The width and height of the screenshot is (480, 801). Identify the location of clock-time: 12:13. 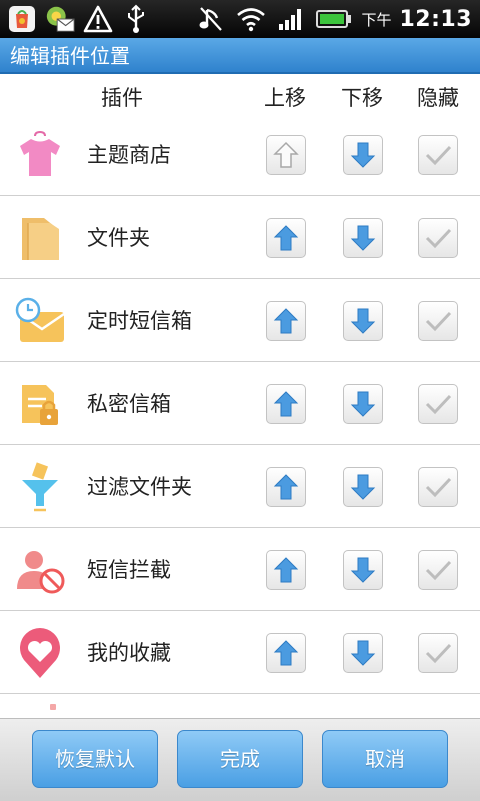
(435, 19).